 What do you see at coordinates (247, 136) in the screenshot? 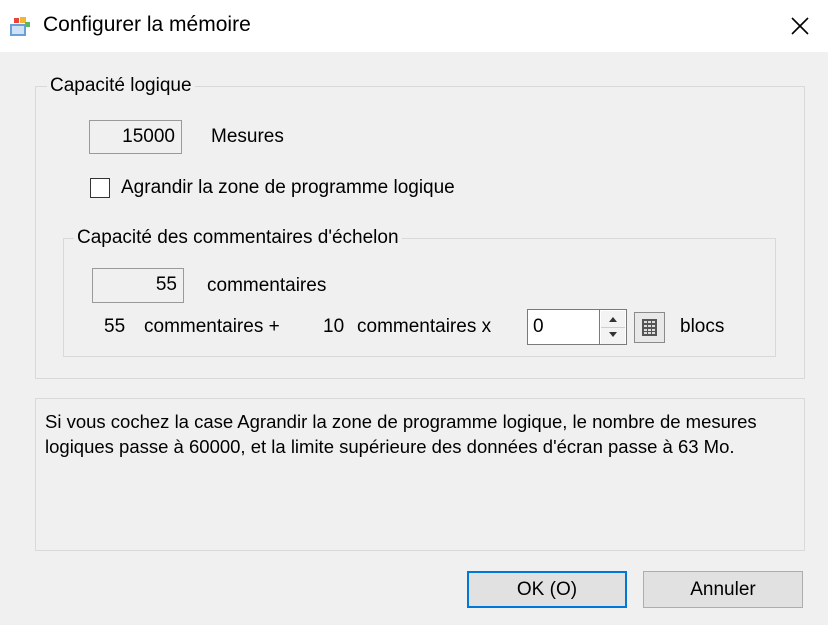
I see `measures-label: Mesures` at bounding box center [247, 136].